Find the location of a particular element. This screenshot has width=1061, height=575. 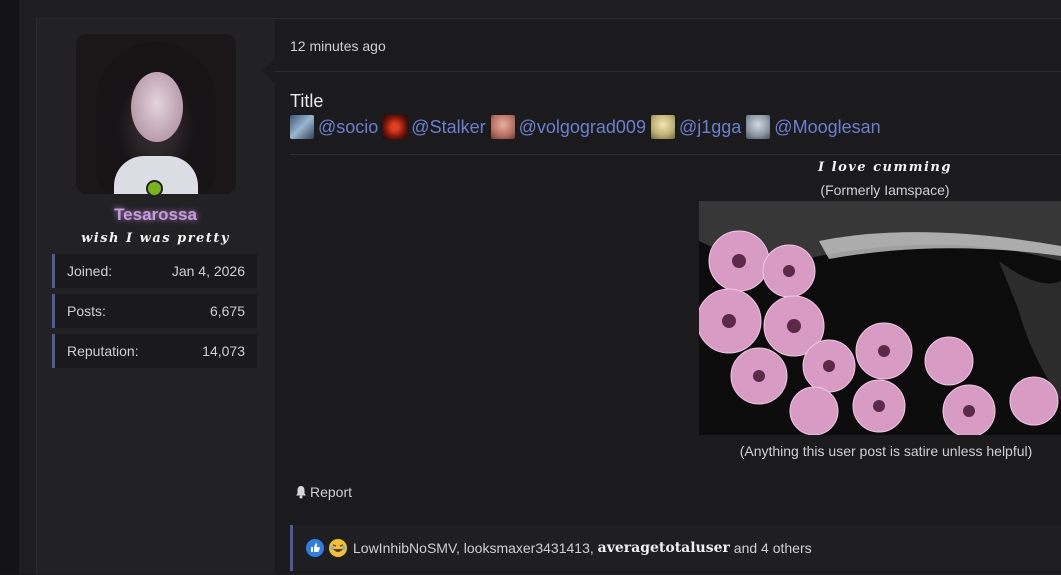

user-arrow is located at coordinates (268, 71).